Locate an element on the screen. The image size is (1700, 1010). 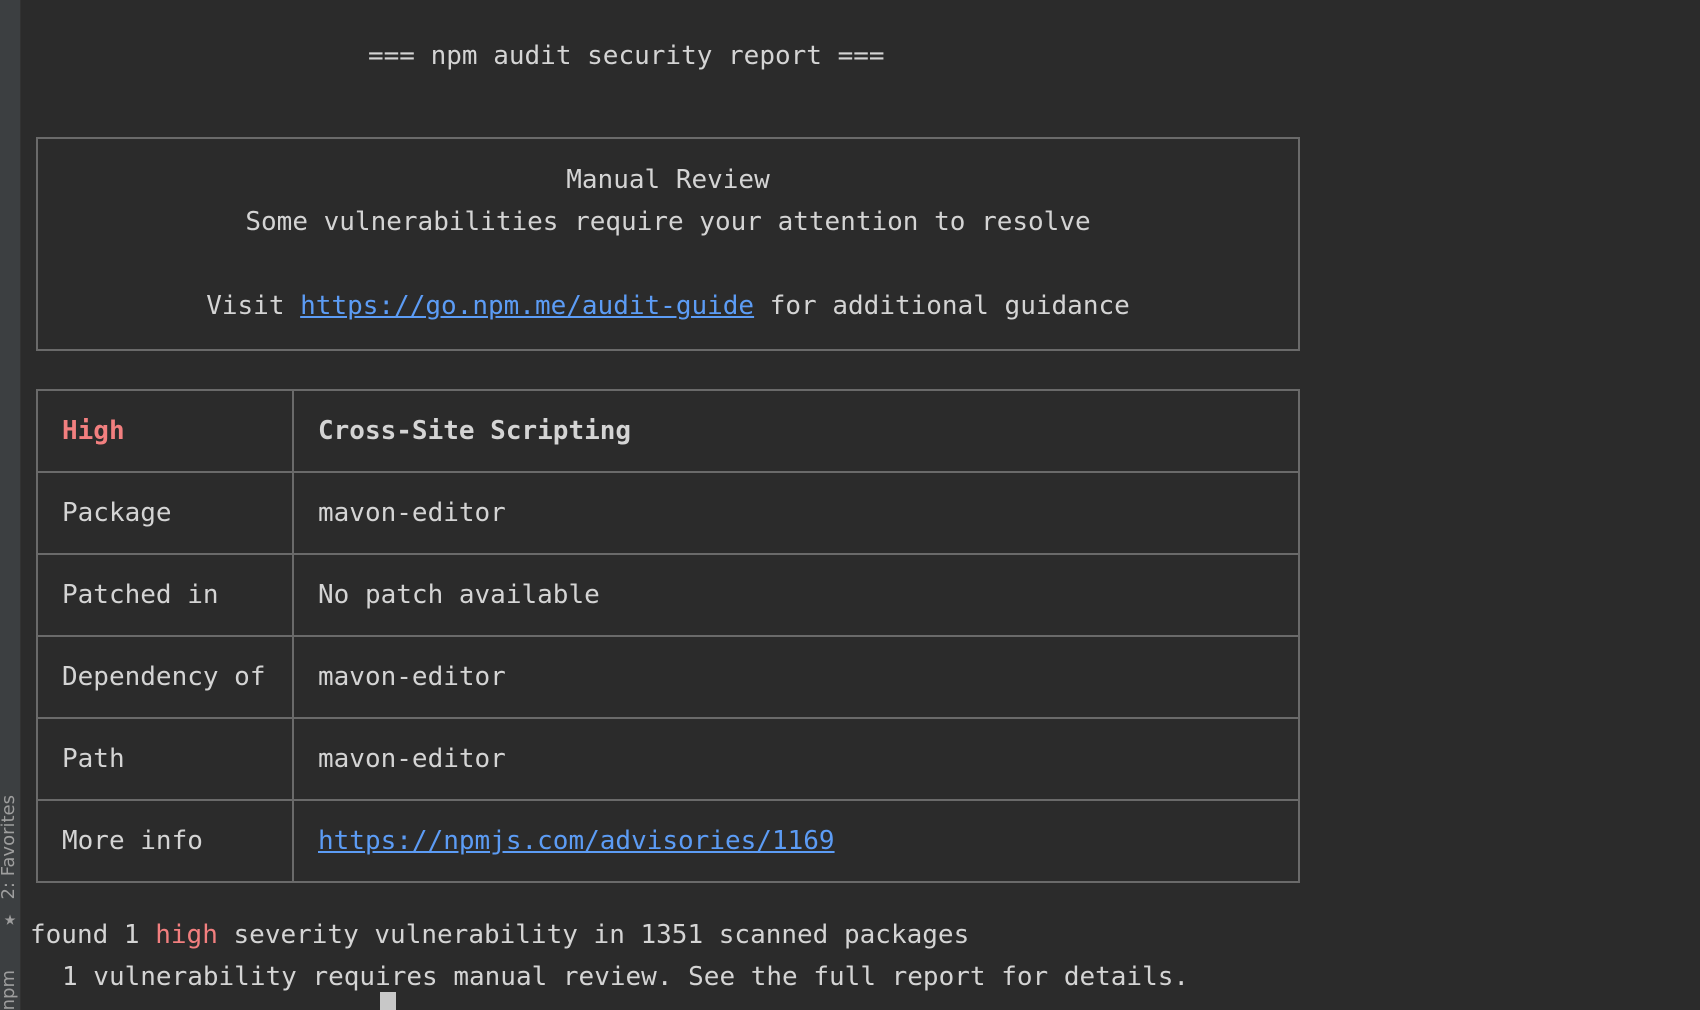
terminal-cursor is located at coordinates (388, 1001).